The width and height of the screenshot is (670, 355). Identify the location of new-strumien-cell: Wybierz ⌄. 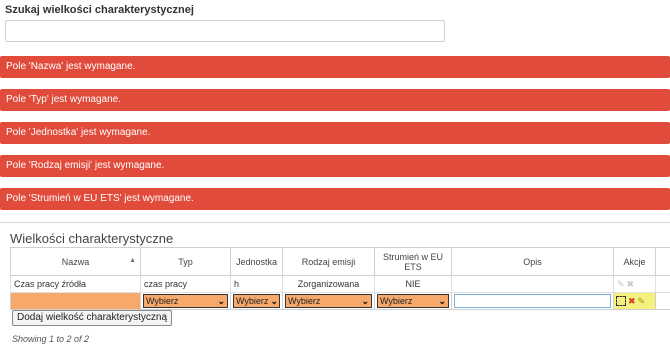
(413, 301).